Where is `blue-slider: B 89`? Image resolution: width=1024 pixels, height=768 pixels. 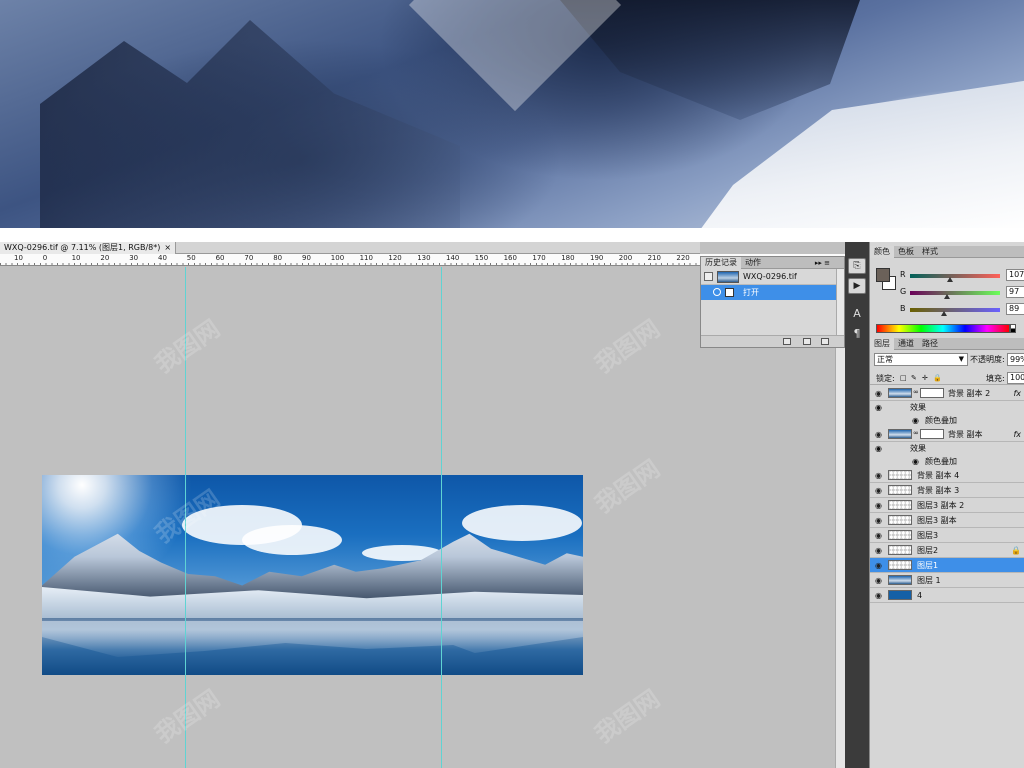 blue-slider: B 89 is located at coordinates (962, 309).